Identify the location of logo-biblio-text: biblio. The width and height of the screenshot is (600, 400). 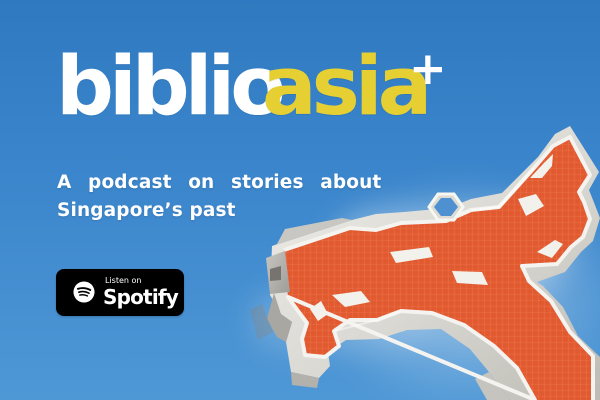
(171, 87).